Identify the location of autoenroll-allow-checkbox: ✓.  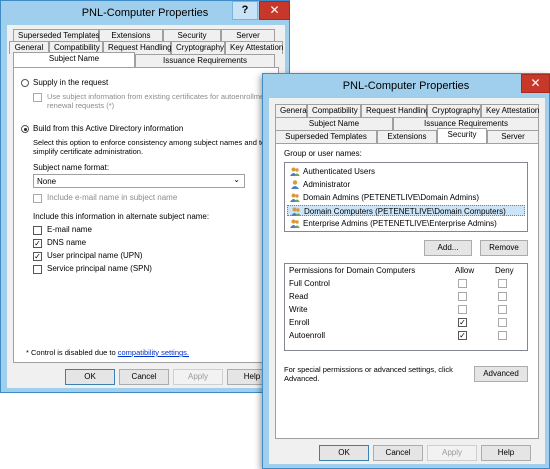
(462, 335).